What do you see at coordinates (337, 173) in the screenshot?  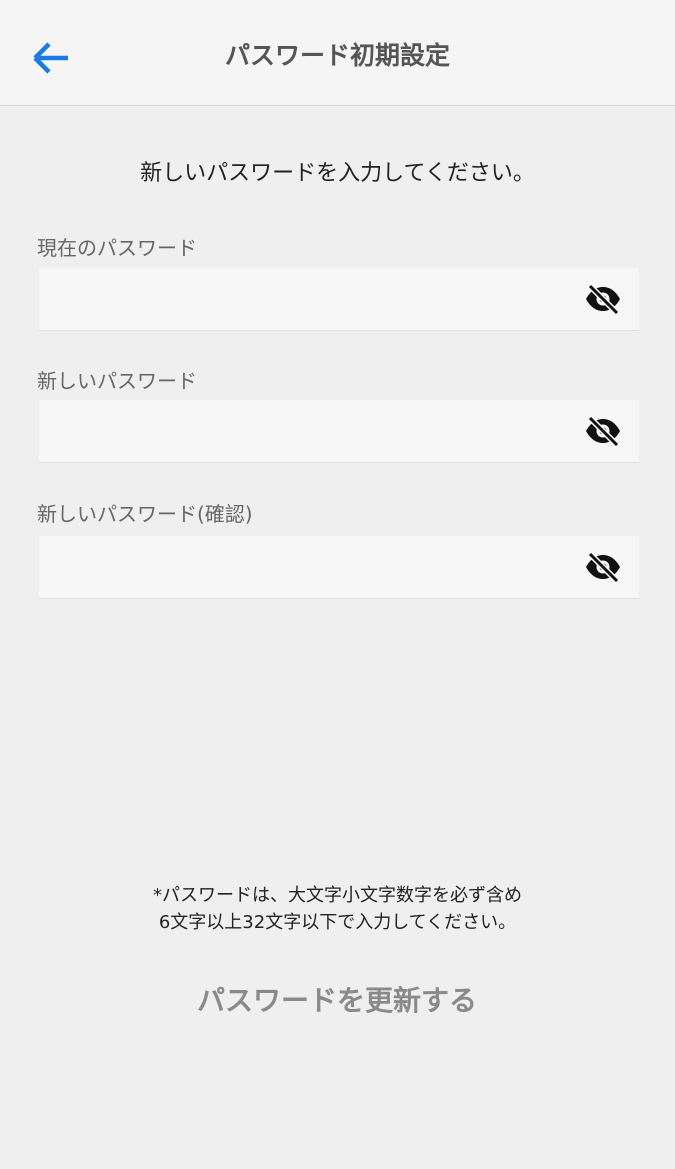 I see `instruction-text: 新しいパスワードを入力してください。` at bounding box center [337, 173].